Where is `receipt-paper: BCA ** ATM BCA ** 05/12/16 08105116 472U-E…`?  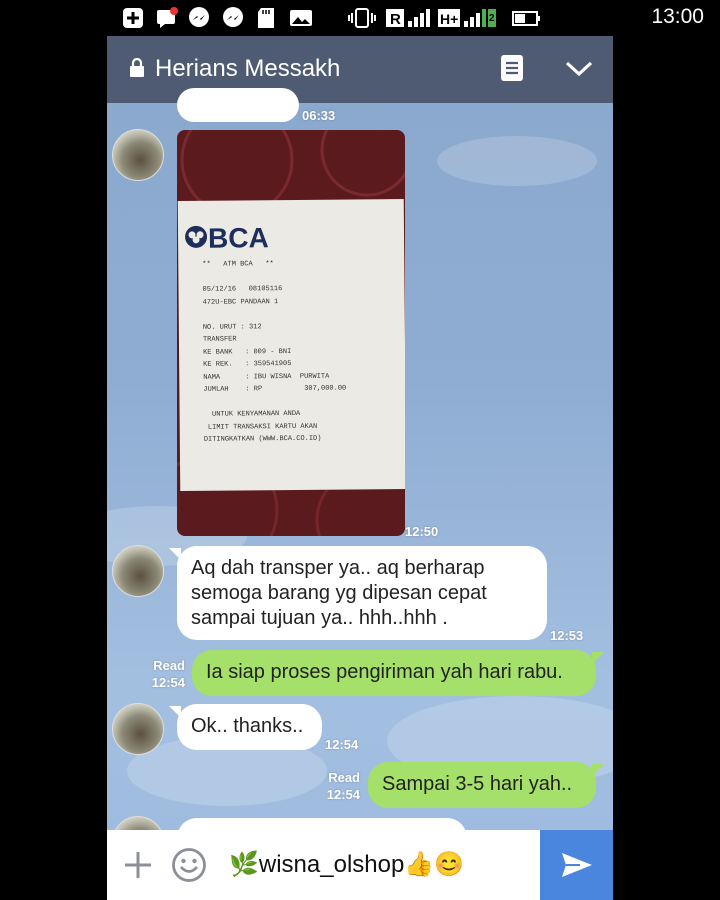
receipt-paper: BCA ** ATM BCA ** 05/12/16 08105116 472U-E… is located at coordinates (291, 345).